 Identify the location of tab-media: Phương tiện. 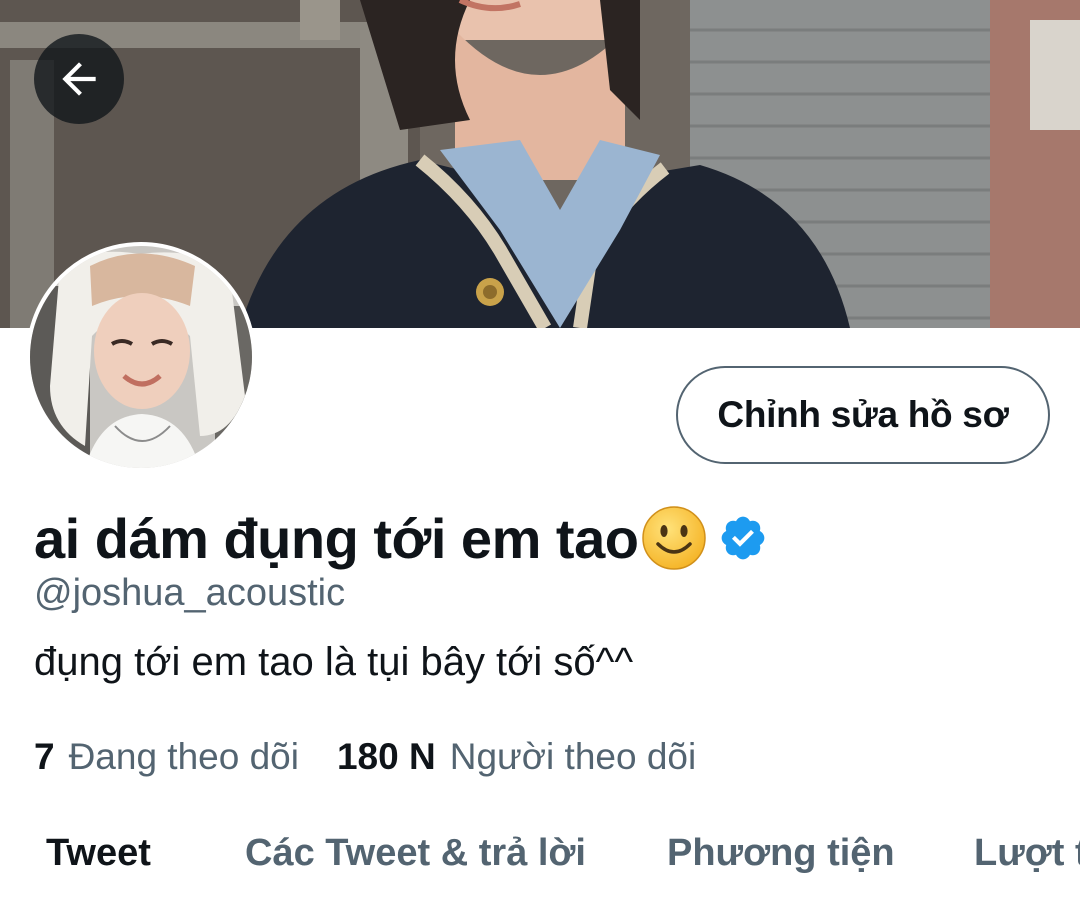
(781, 853).